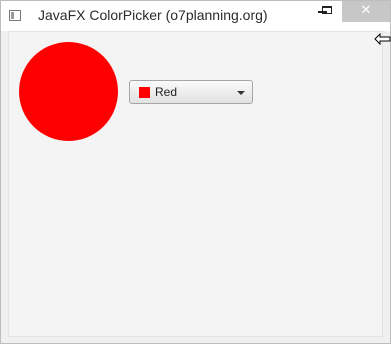 This screenshot has height=344, width=391. What do you see at coordinates (153, 15) in the screenshot?
I see `window-title: JavaFX ColorPicker (o7planning.org)` at bounding box center [153, 15].